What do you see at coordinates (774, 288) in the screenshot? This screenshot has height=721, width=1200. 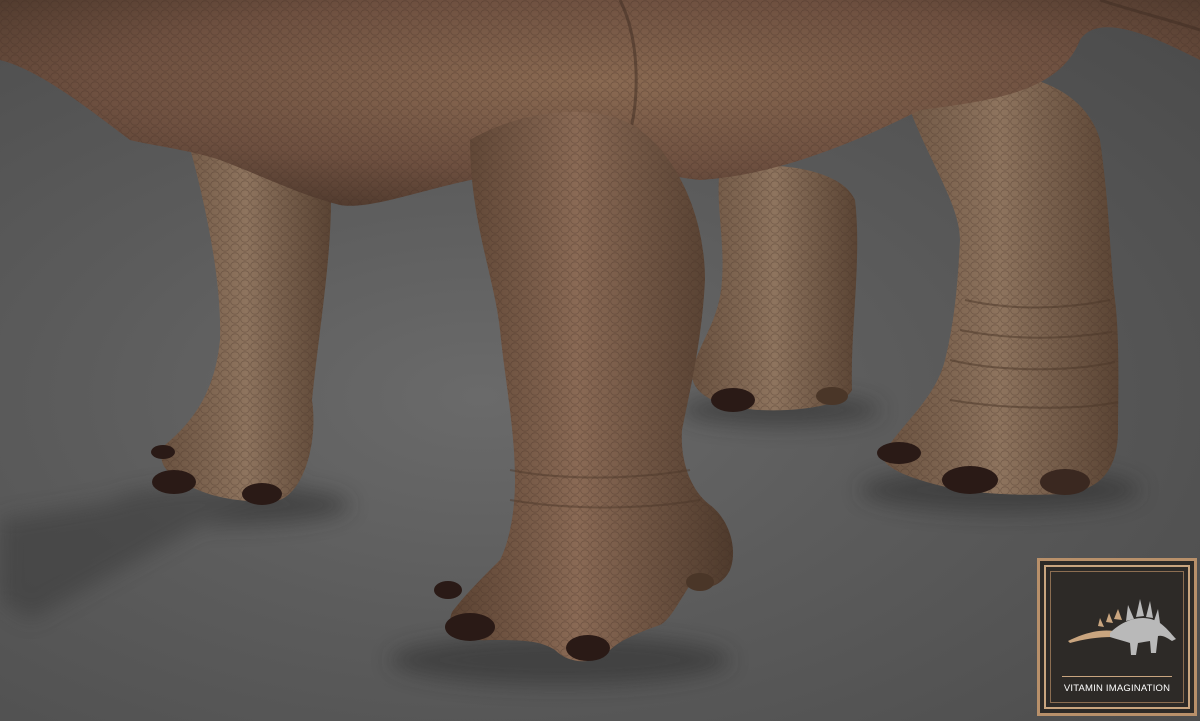 I see `far-hind-leg` at bounding box center [774, 288].